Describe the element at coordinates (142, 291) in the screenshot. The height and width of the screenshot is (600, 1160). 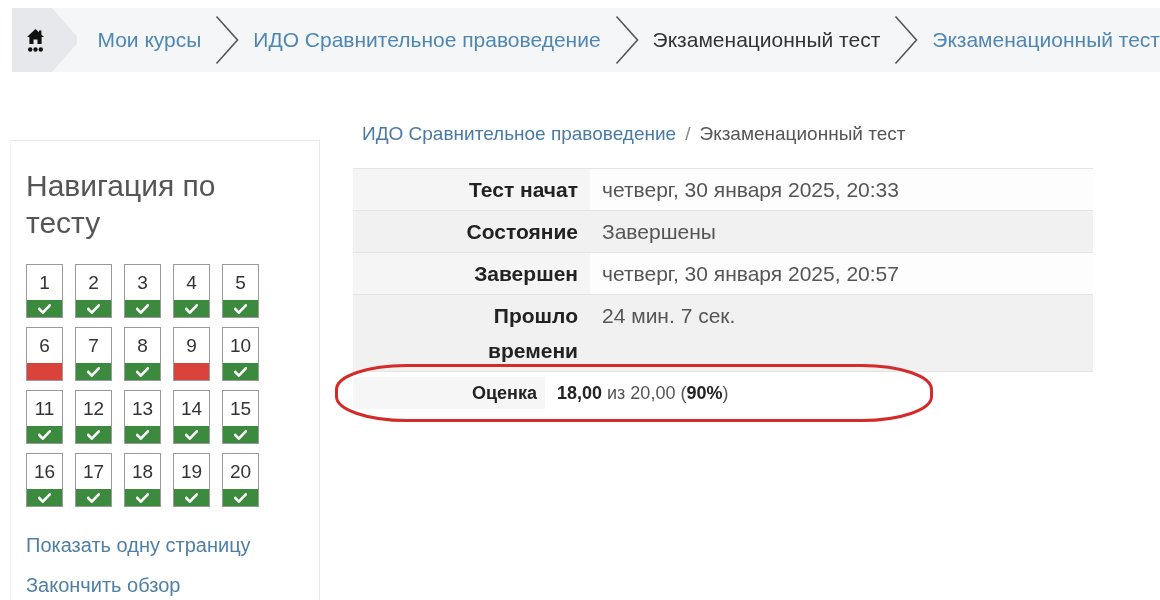
I see `question-button: 3` at that location.